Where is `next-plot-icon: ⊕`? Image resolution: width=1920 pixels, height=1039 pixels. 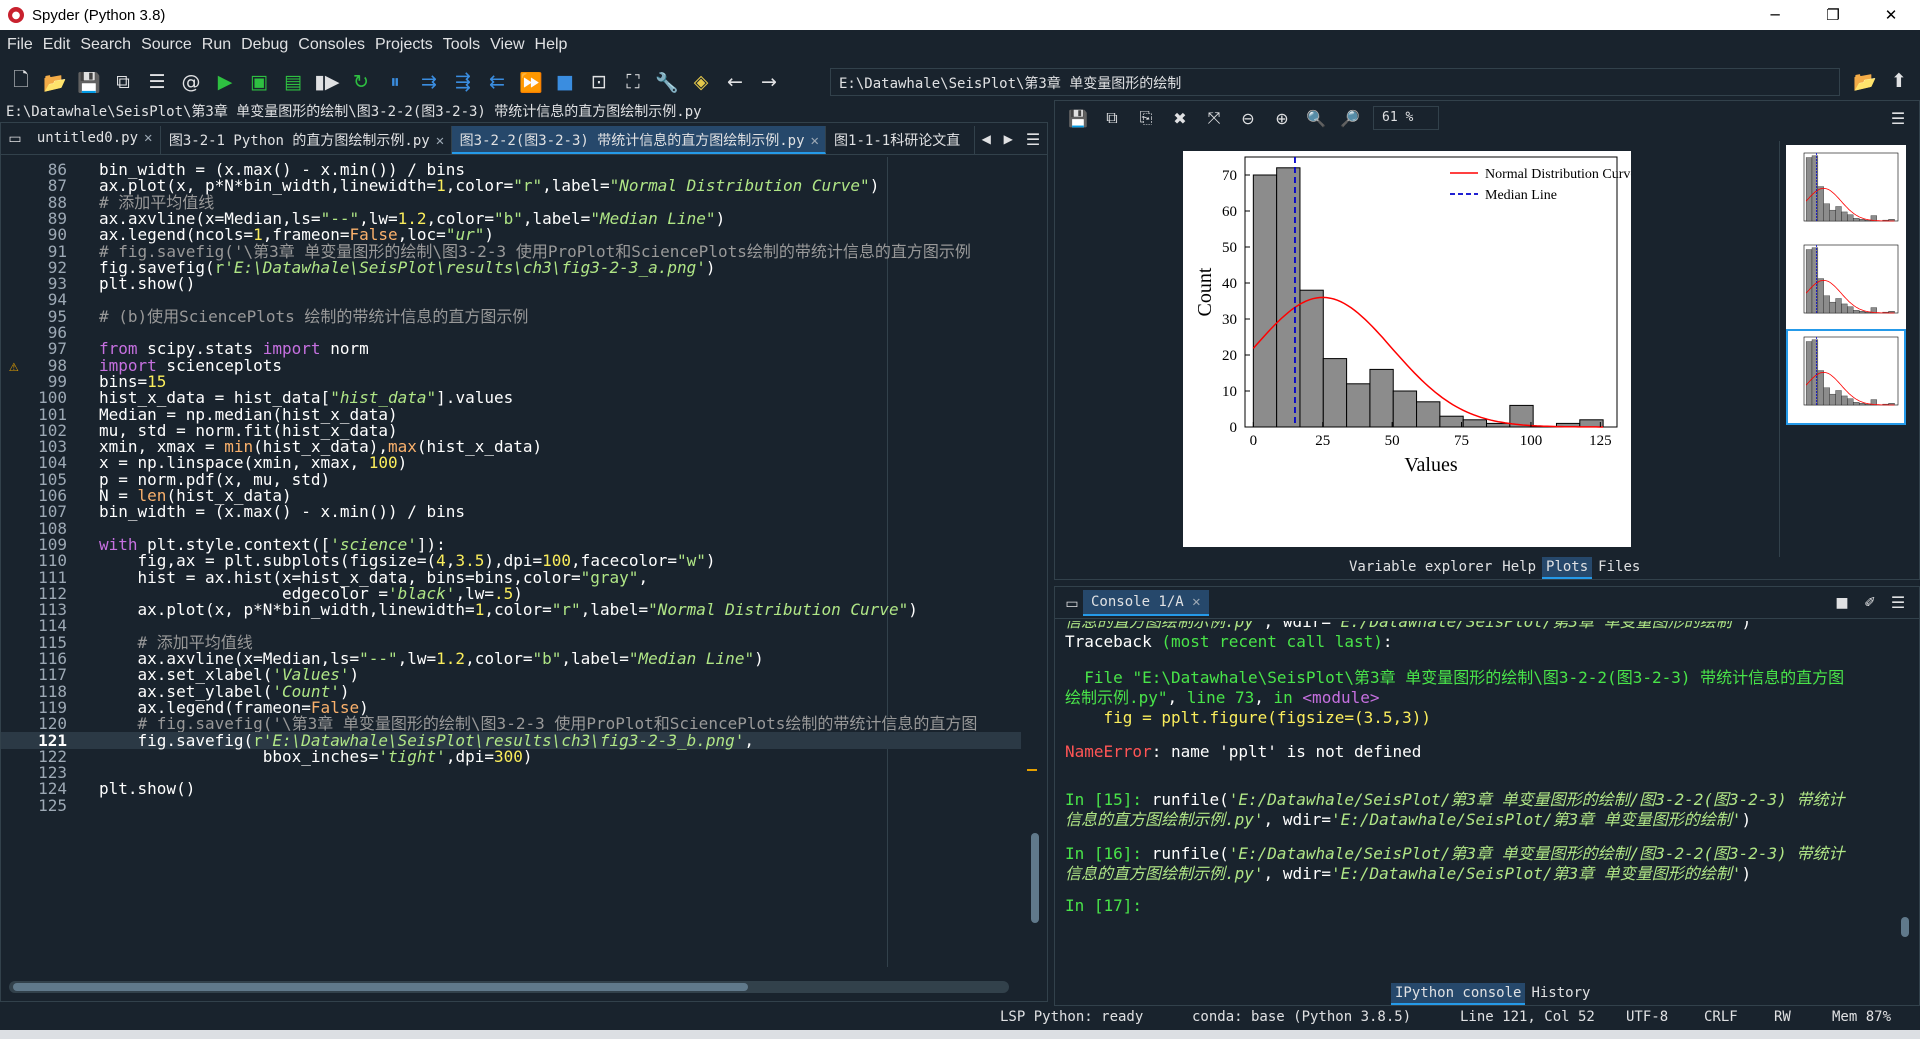
next-plot-icon: ⊕ is located at coordinates (1282, 118).